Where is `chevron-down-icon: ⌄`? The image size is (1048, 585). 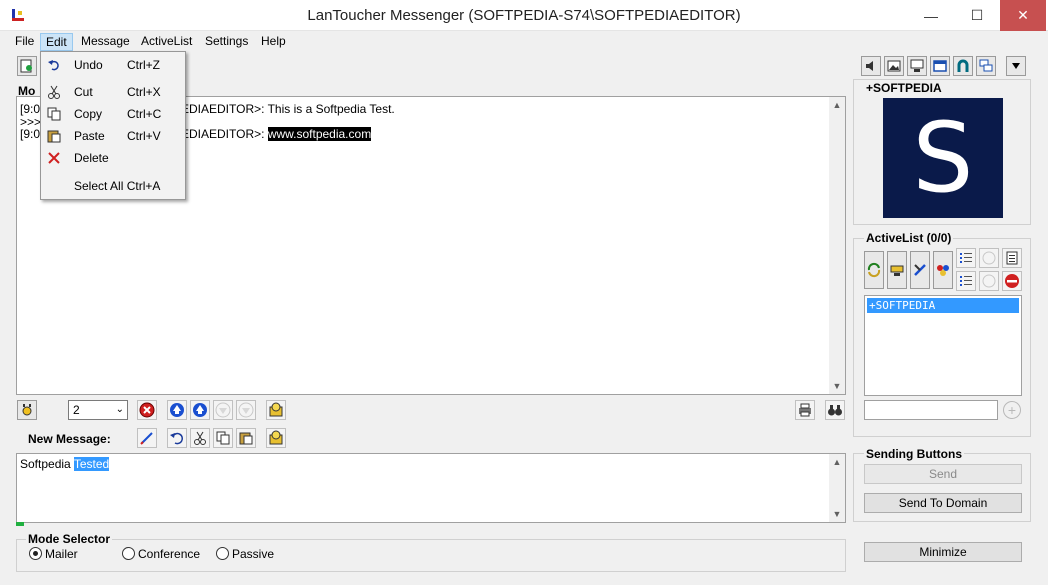
chevron-down-icon: ⌄ is located at coordinates (119, 409).